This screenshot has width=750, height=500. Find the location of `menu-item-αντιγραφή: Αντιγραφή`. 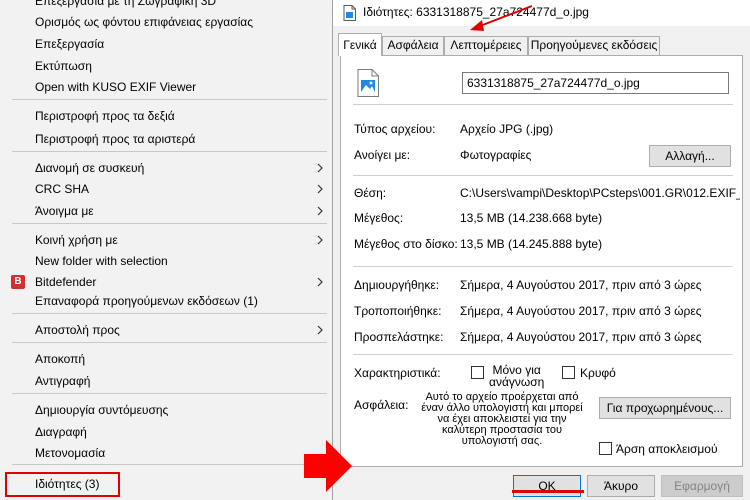

menu-item-αντιγραφή: Αντιγραφή is located at coordinates (166, 381).